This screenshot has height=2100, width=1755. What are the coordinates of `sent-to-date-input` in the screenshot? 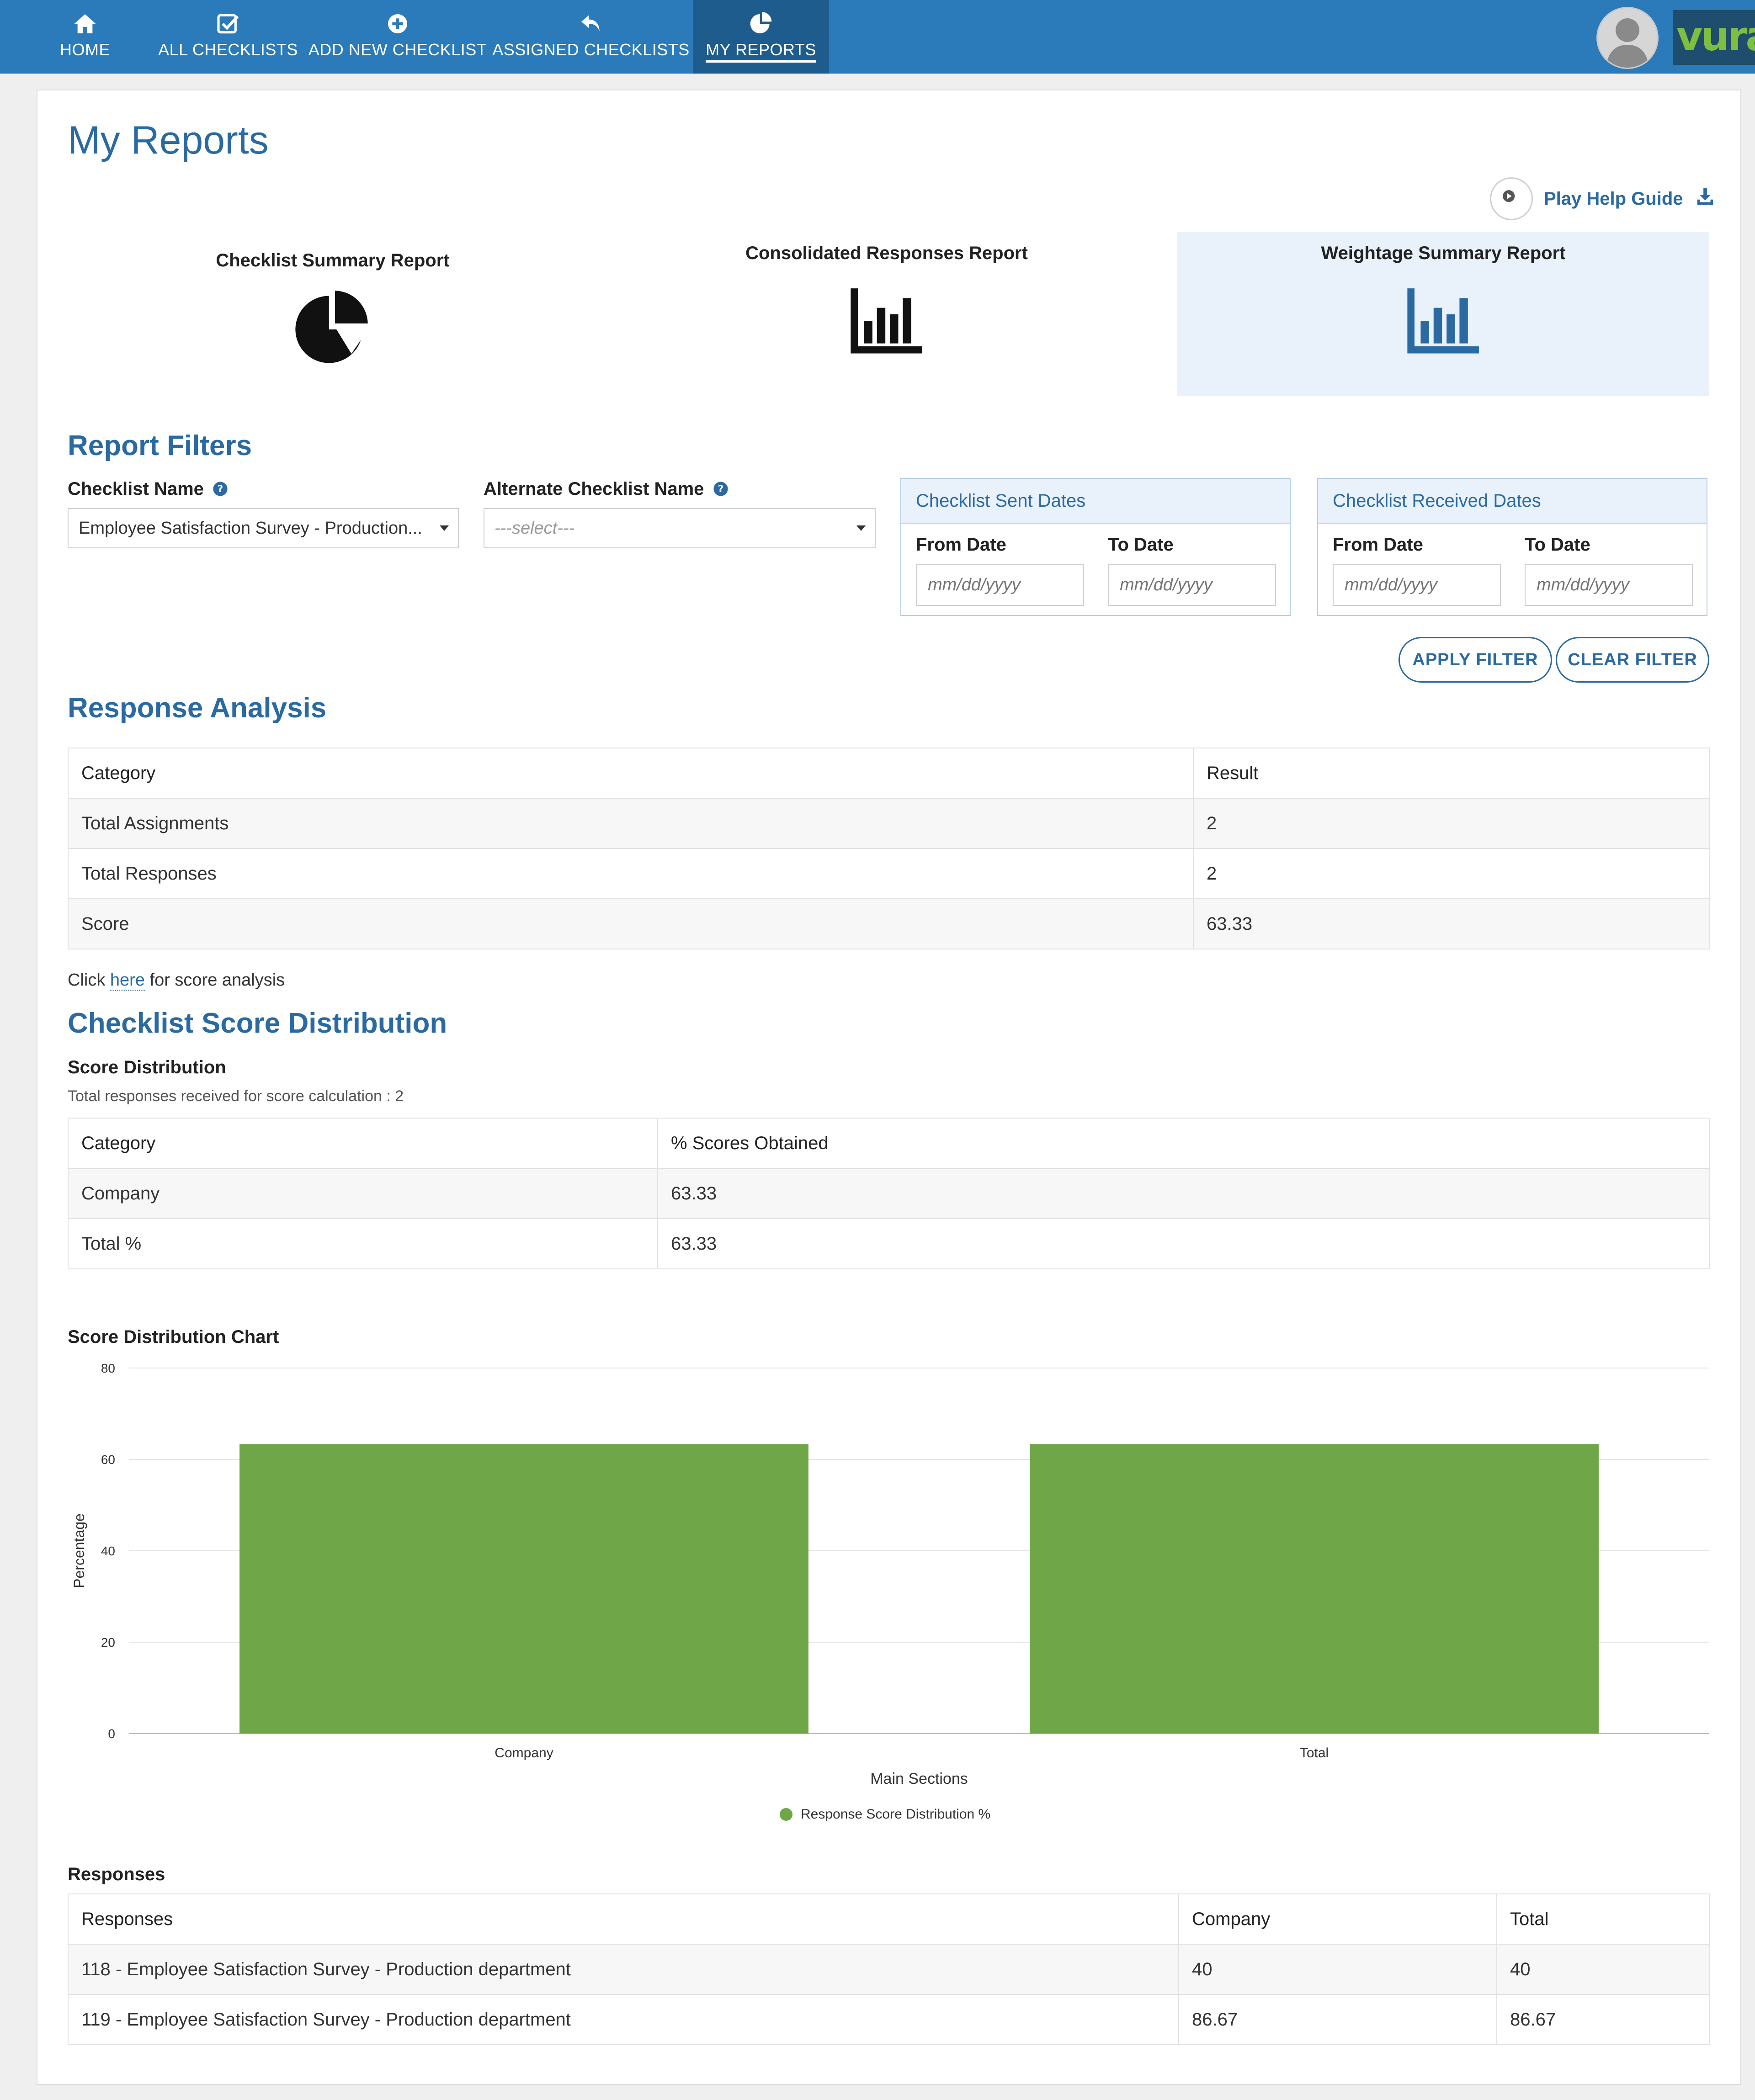 It's located at (1192, 585).